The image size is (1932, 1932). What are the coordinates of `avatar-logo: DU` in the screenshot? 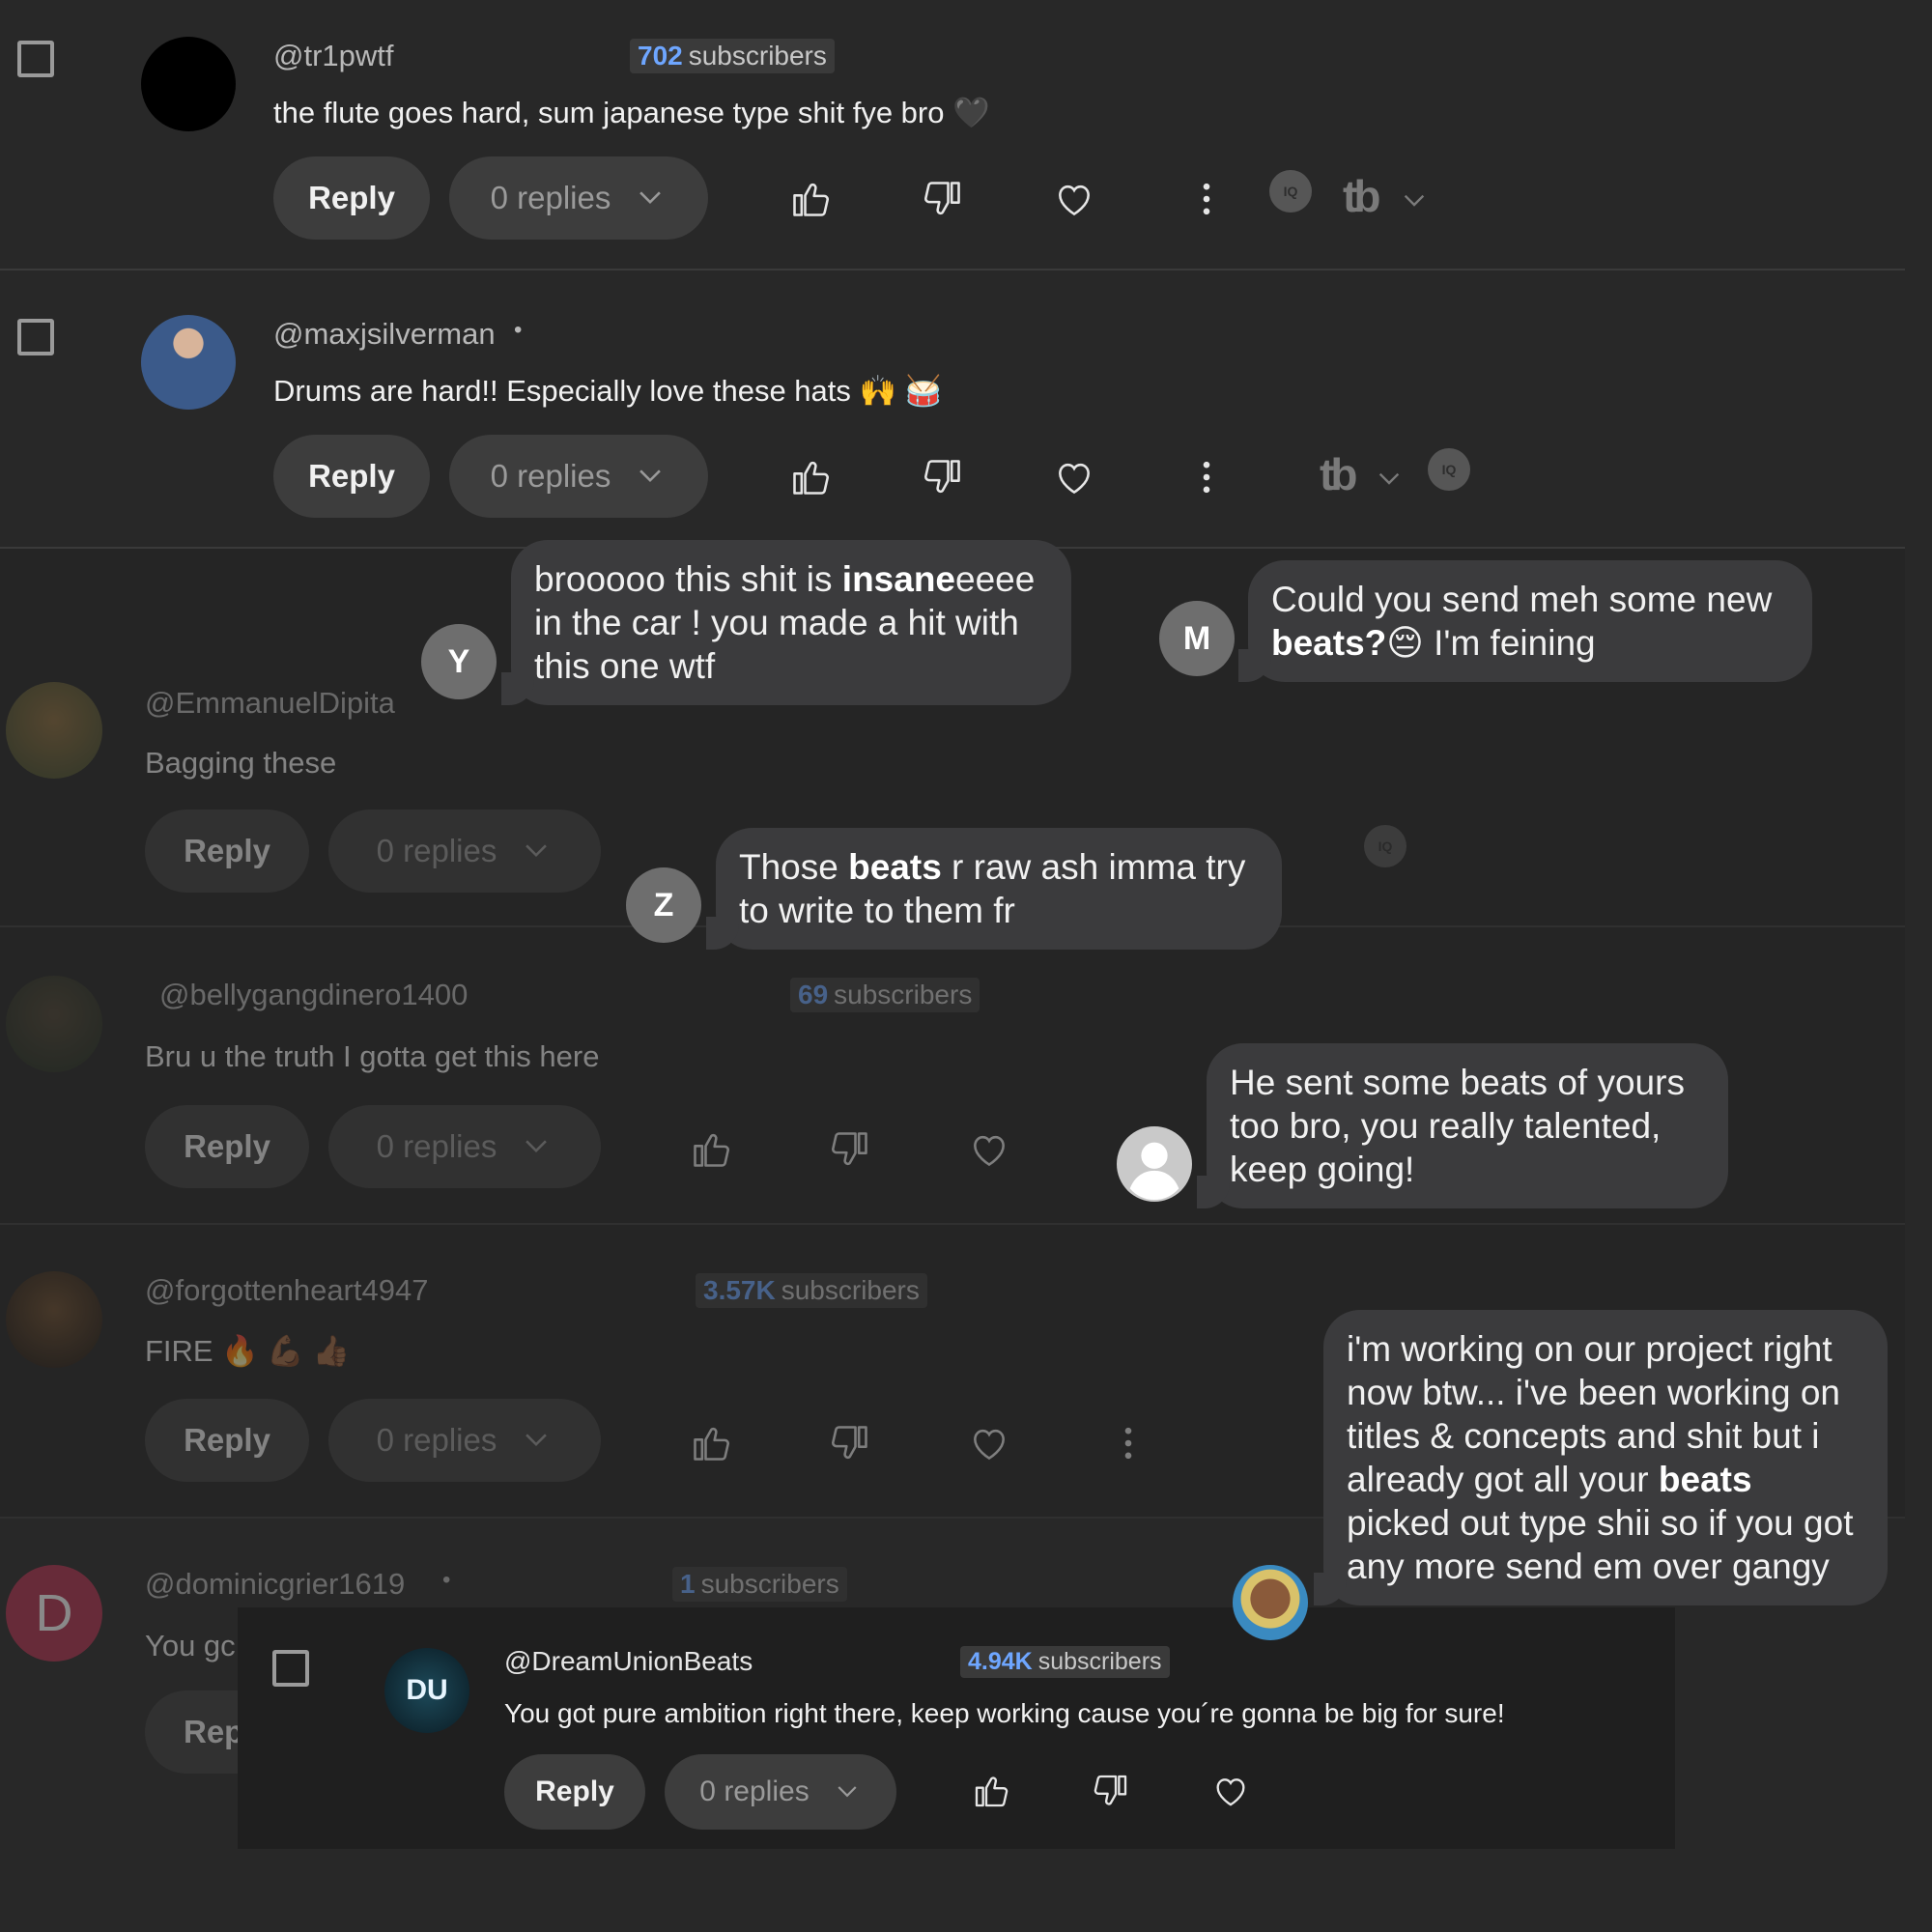 It's located at (427, 1690).